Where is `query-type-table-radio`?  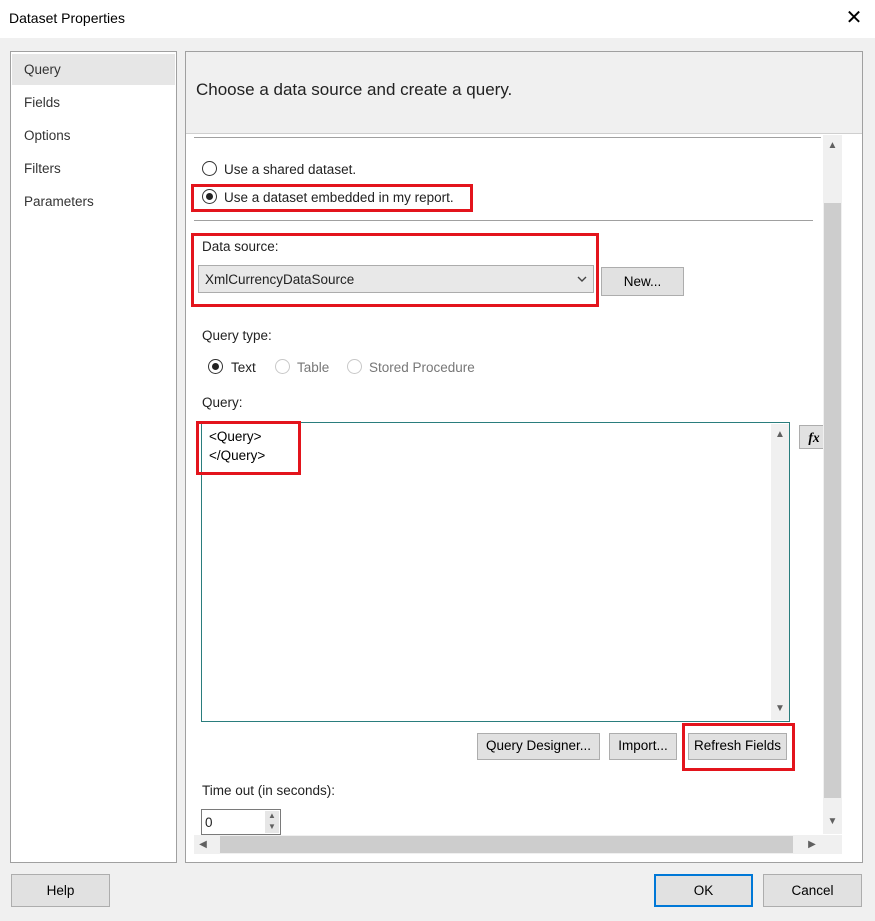 query-type-table-radio is located at coordinates (282, 366).